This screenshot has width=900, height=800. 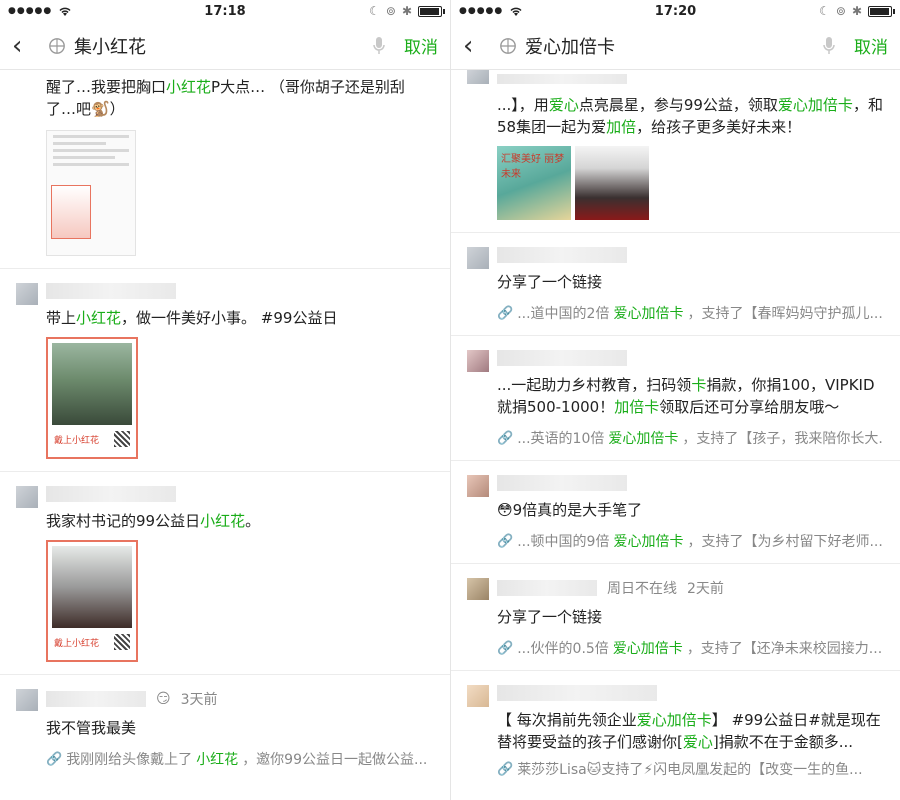 I want to click on post-text-part: ，给孩子更多美好未来！, so click(x=719, y=127).